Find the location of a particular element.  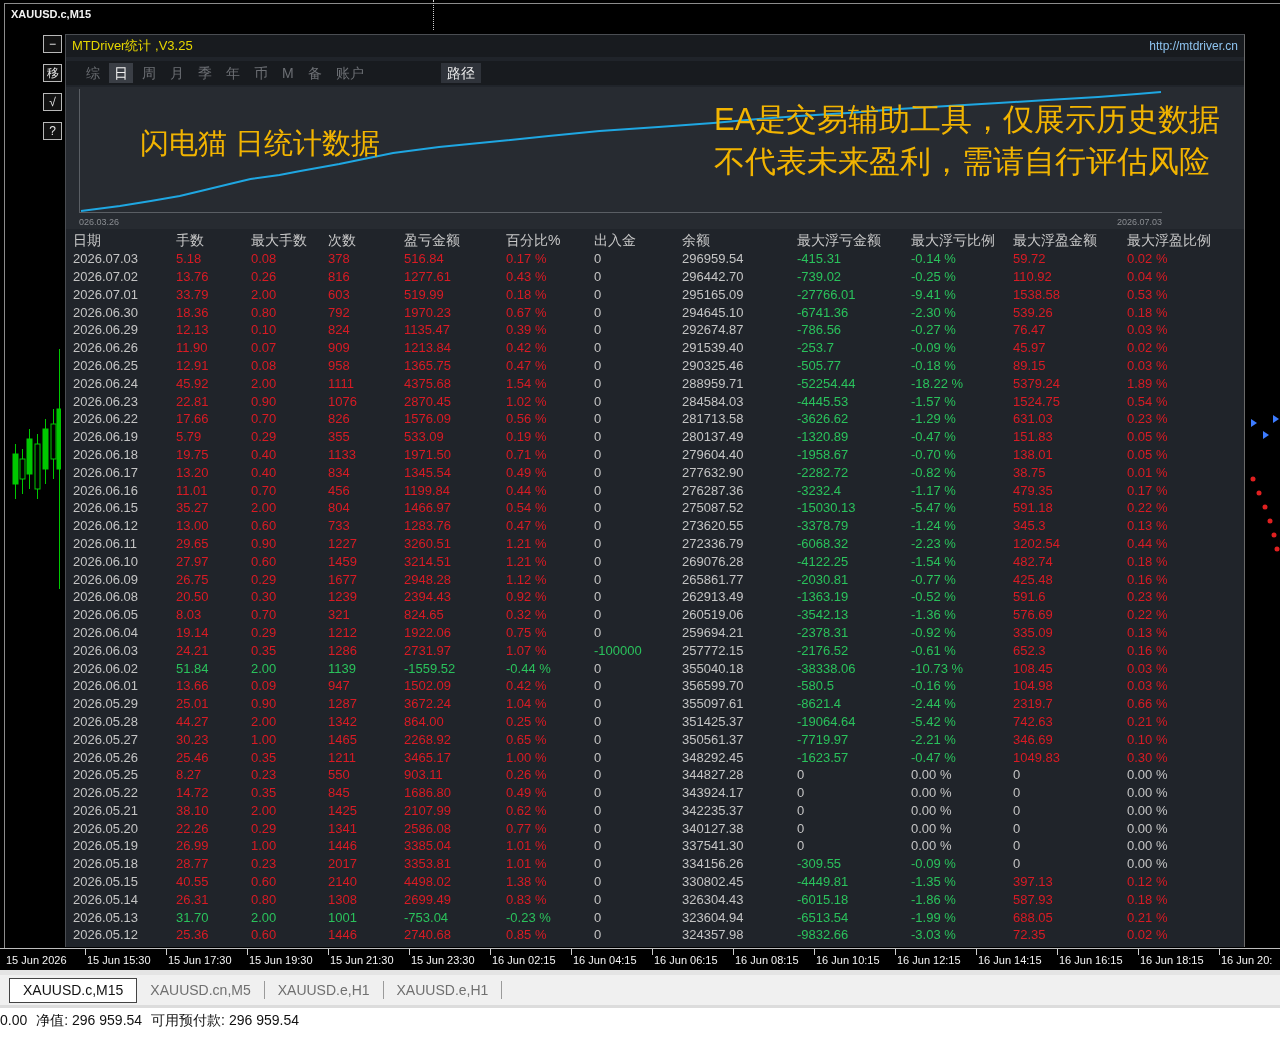

chart-tab: XAUUSD.c,M15 is located at coordinates (73, 990).